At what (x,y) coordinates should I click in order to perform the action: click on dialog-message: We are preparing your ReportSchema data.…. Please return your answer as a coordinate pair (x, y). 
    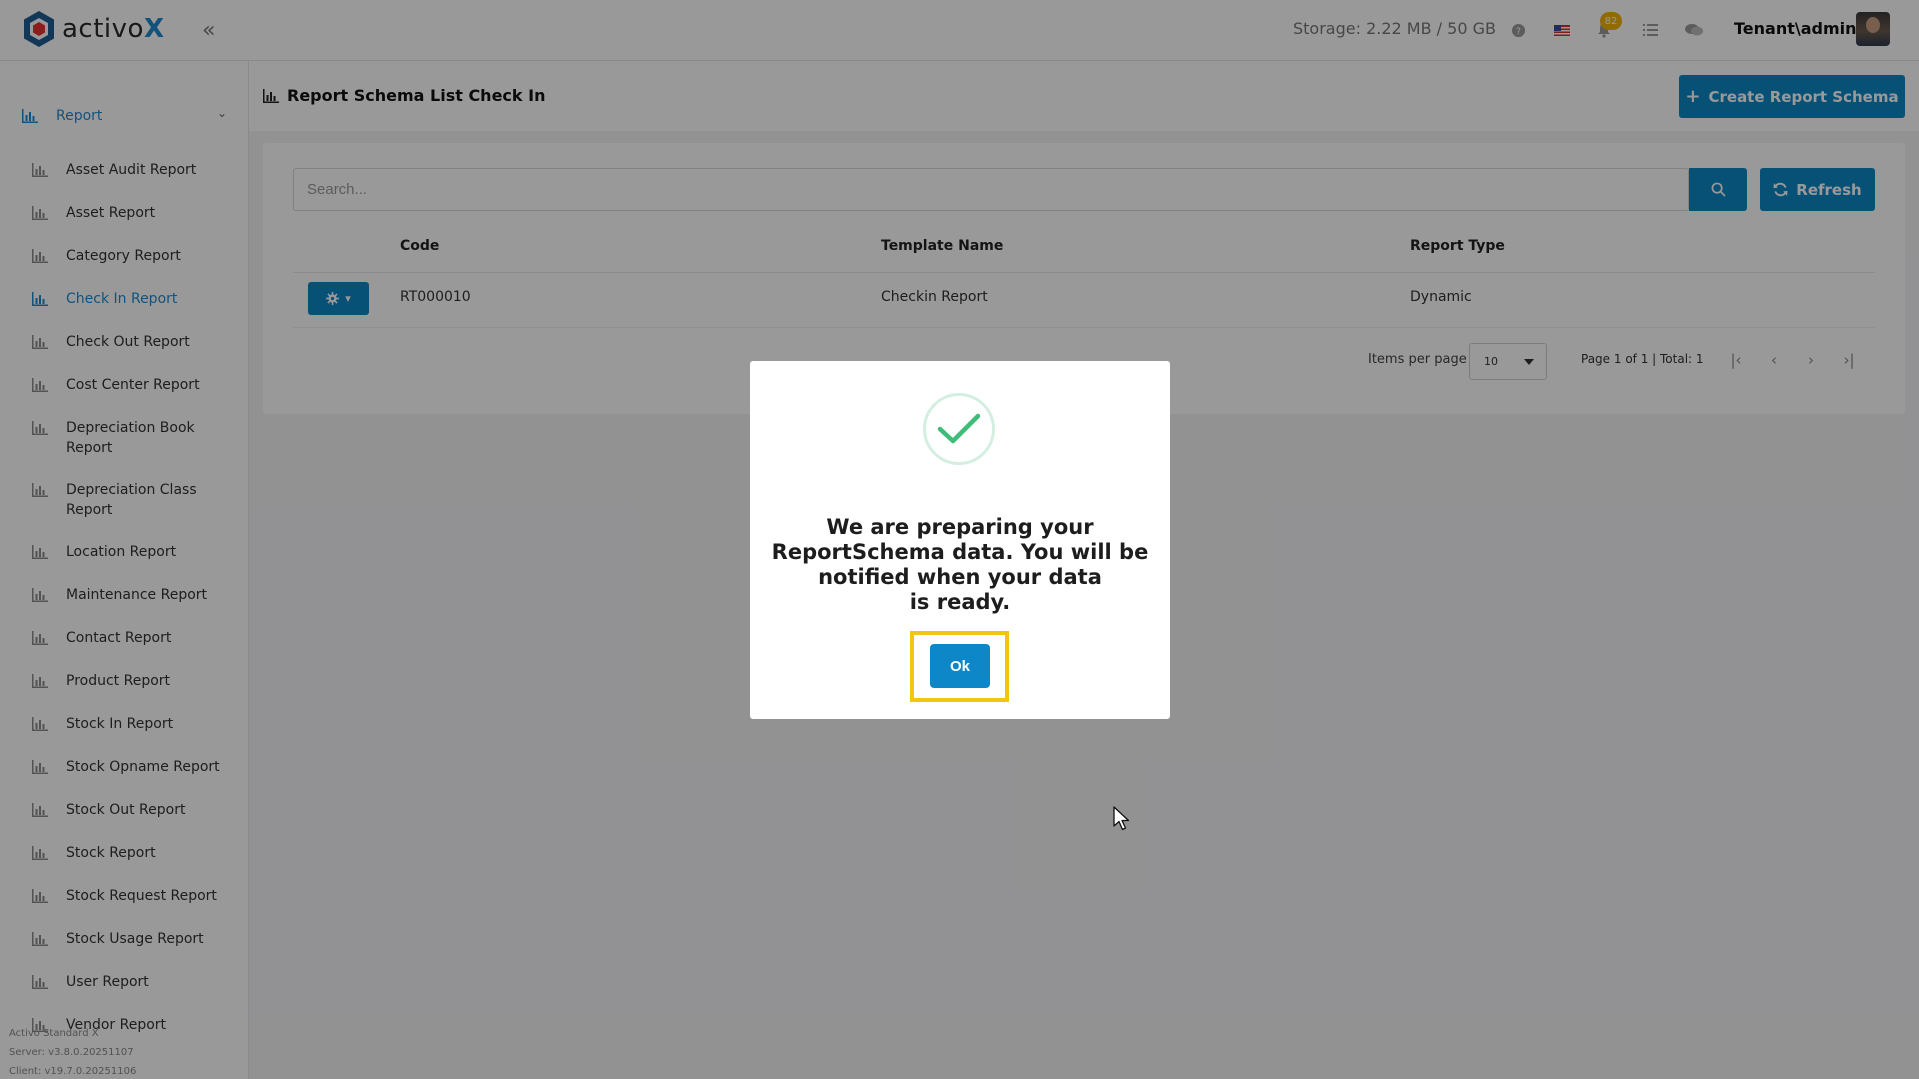
    Looking at the image, I should click on (960, 564).